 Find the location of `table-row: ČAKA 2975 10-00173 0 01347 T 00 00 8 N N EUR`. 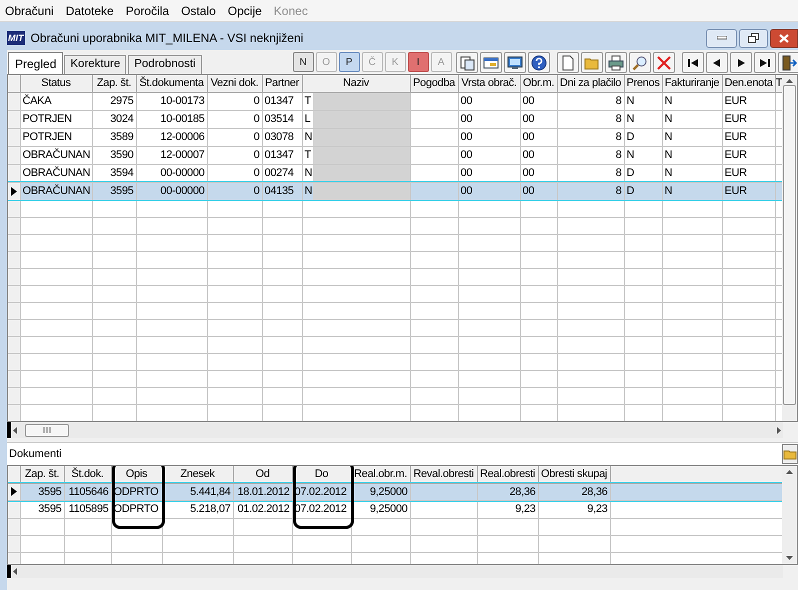

table-row: ČAKA 2975 10-00173 0 01347 T 00 00 8 N N EUR is located at coordinates (395, 101).